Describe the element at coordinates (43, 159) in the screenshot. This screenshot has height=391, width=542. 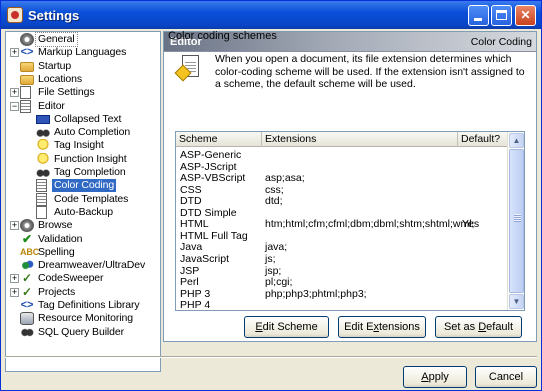
I see `bulb-icon` at that location.